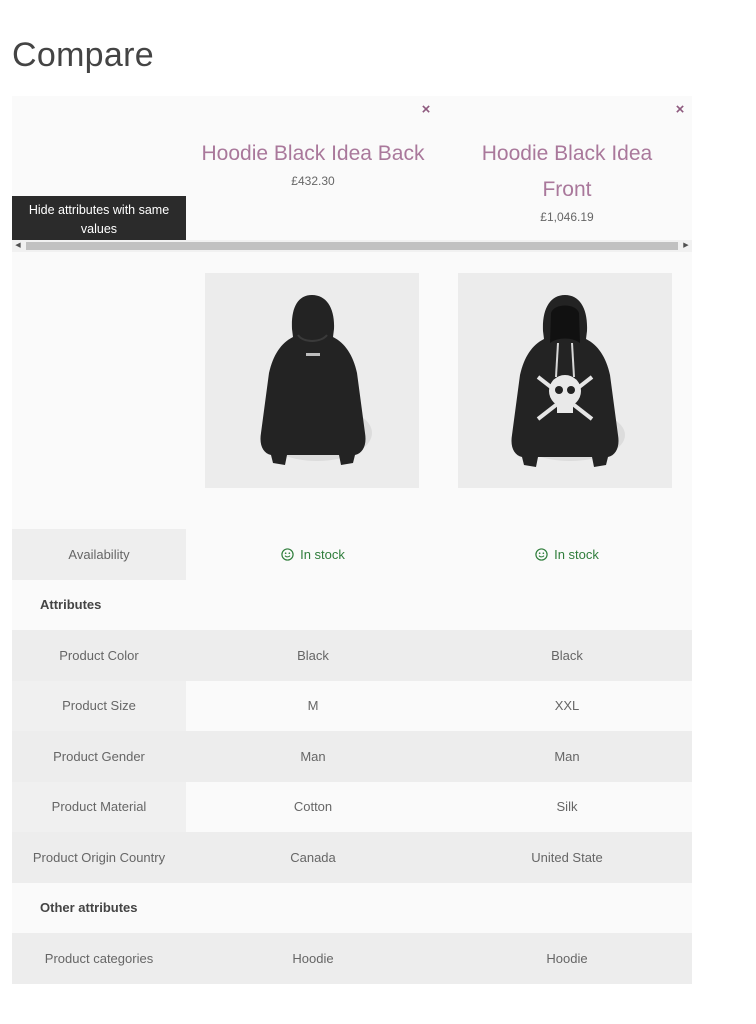  What do you see at coordinates (567, 756) in the screenshot?
I see `product-gender-value-2: Man` at bounding box center [567, 756].